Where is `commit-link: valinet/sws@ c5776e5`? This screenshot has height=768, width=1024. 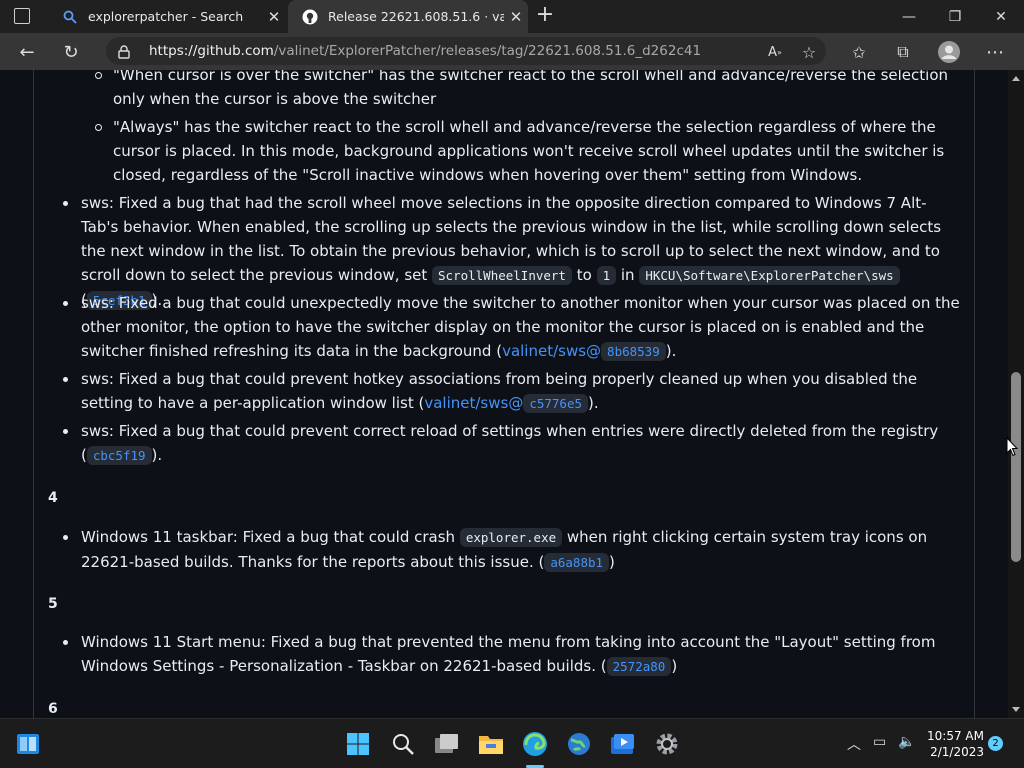 commit-link: valinet/sws@ c5776e5 is located at coordinates (506, 403).